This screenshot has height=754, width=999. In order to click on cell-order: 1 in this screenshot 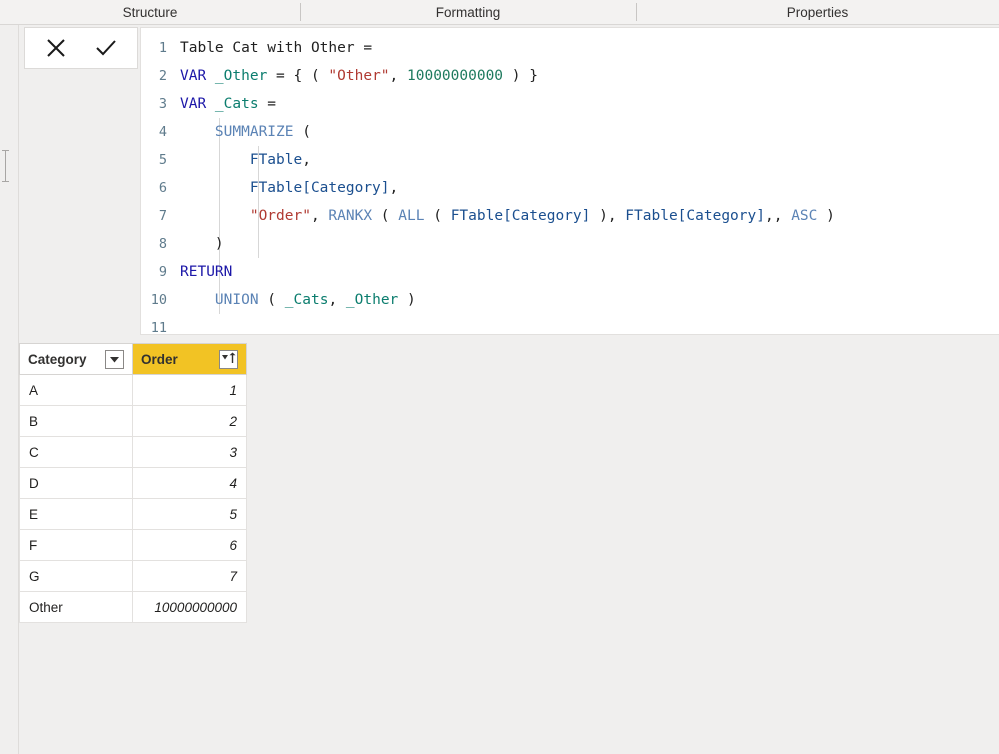, I will do `click(189, 390)`.